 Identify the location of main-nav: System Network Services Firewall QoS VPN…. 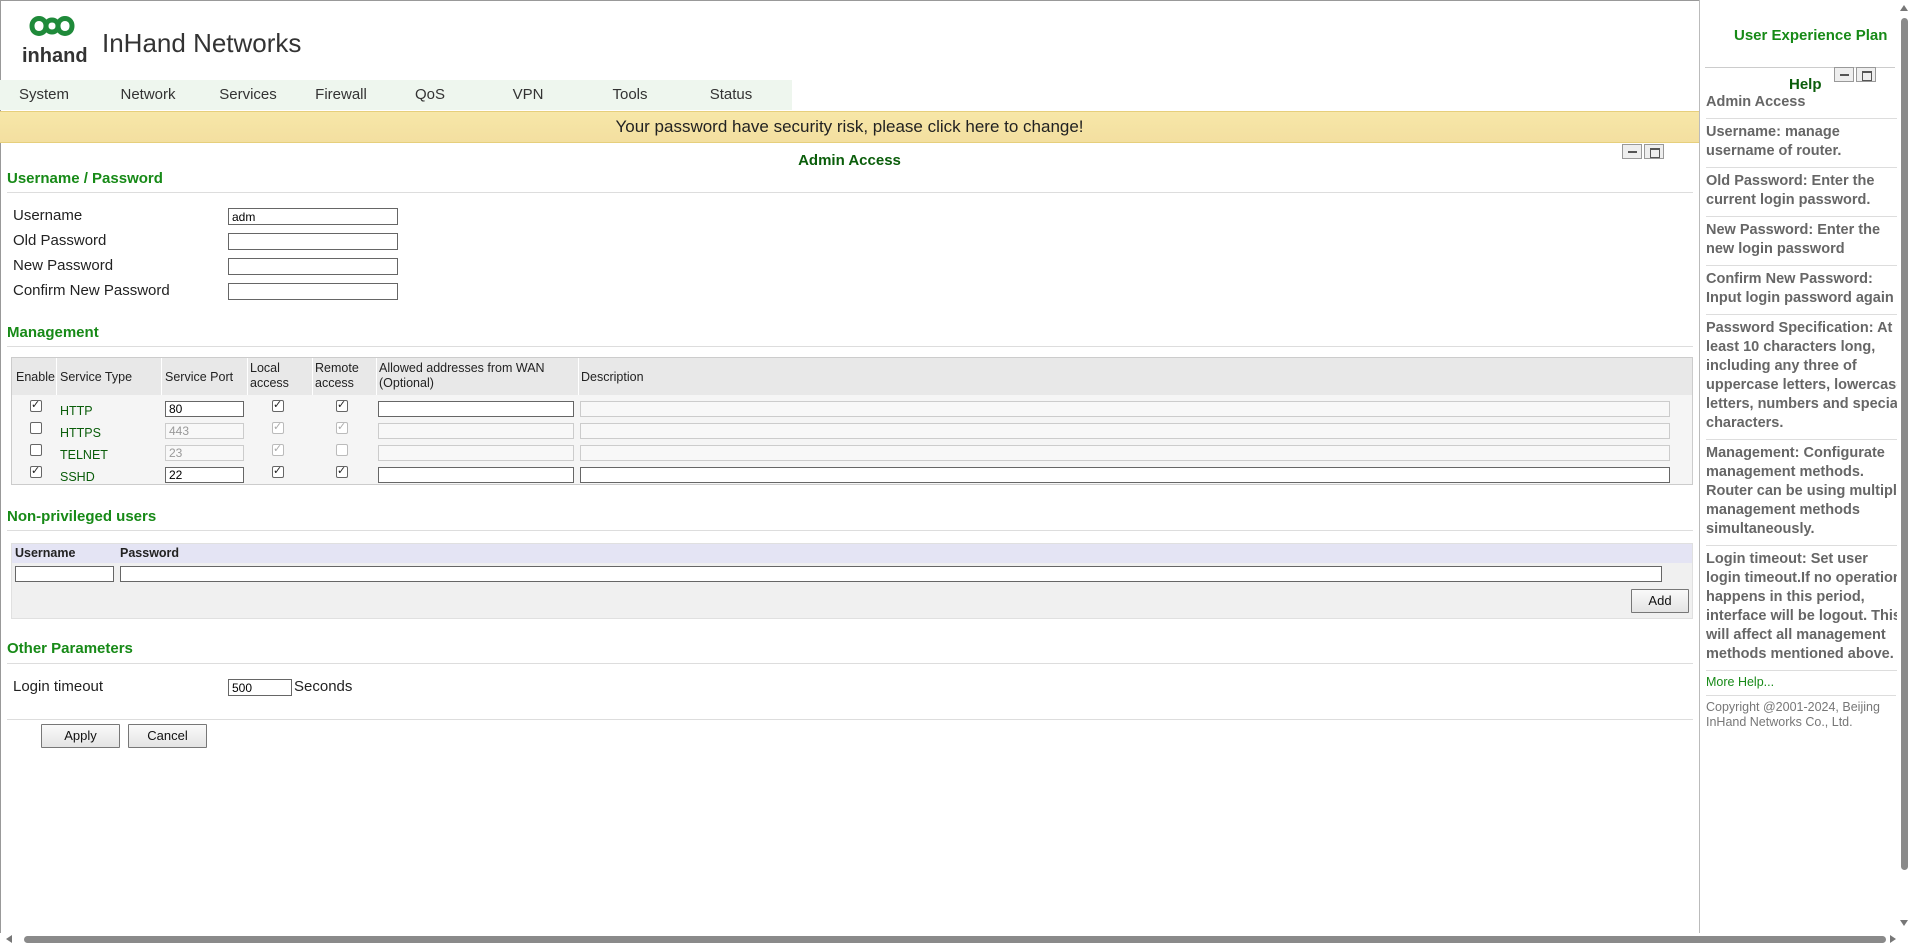
(396, 95).